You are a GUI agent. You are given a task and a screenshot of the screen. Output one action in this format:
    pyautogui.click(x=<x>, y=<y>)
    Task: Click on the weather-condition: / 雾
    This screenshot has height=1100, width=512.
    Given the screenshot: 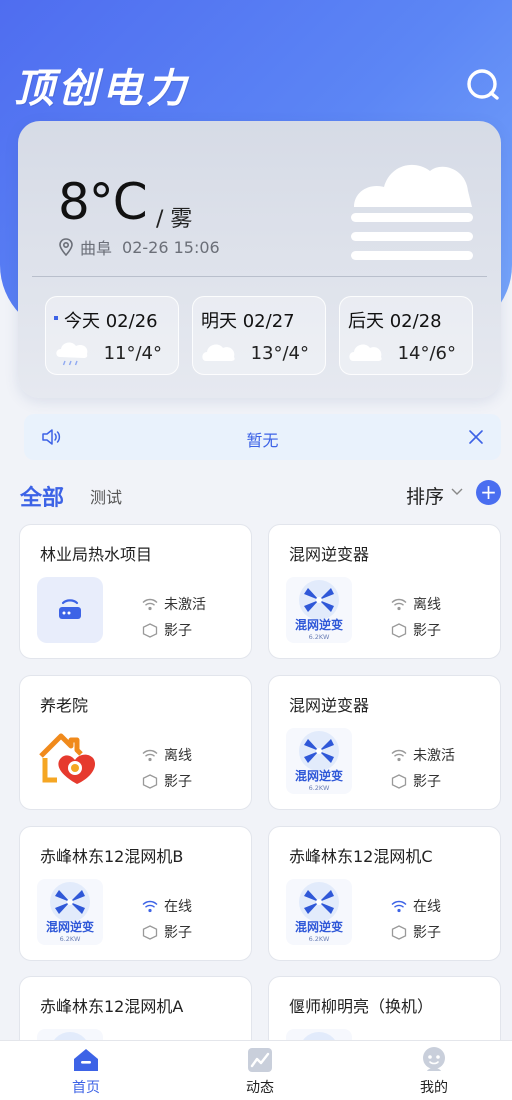 What is the action you would take?
    pyautogui.click(x=174, y=219)
    